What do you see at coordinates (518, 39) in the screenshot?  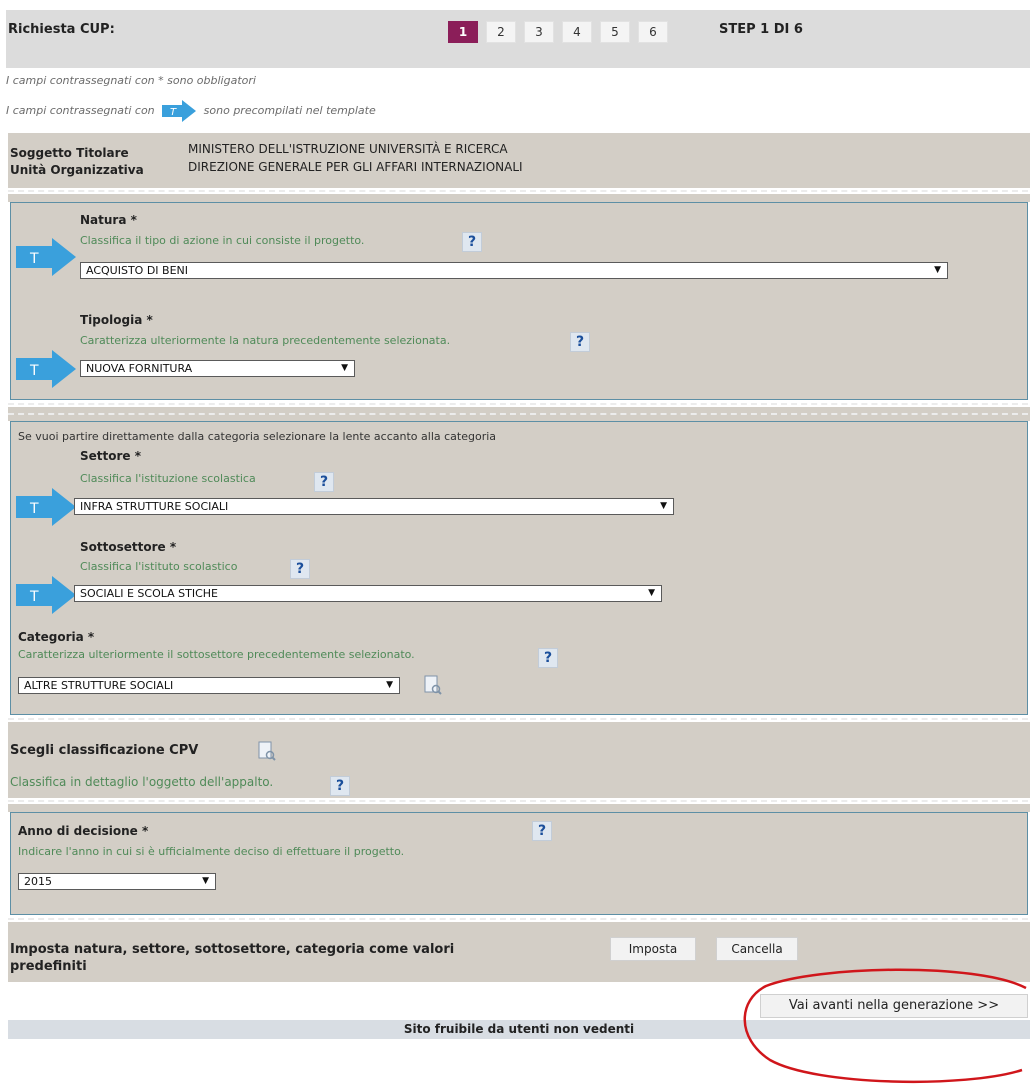 I see `header-bar` at bounding box center [518, 39].